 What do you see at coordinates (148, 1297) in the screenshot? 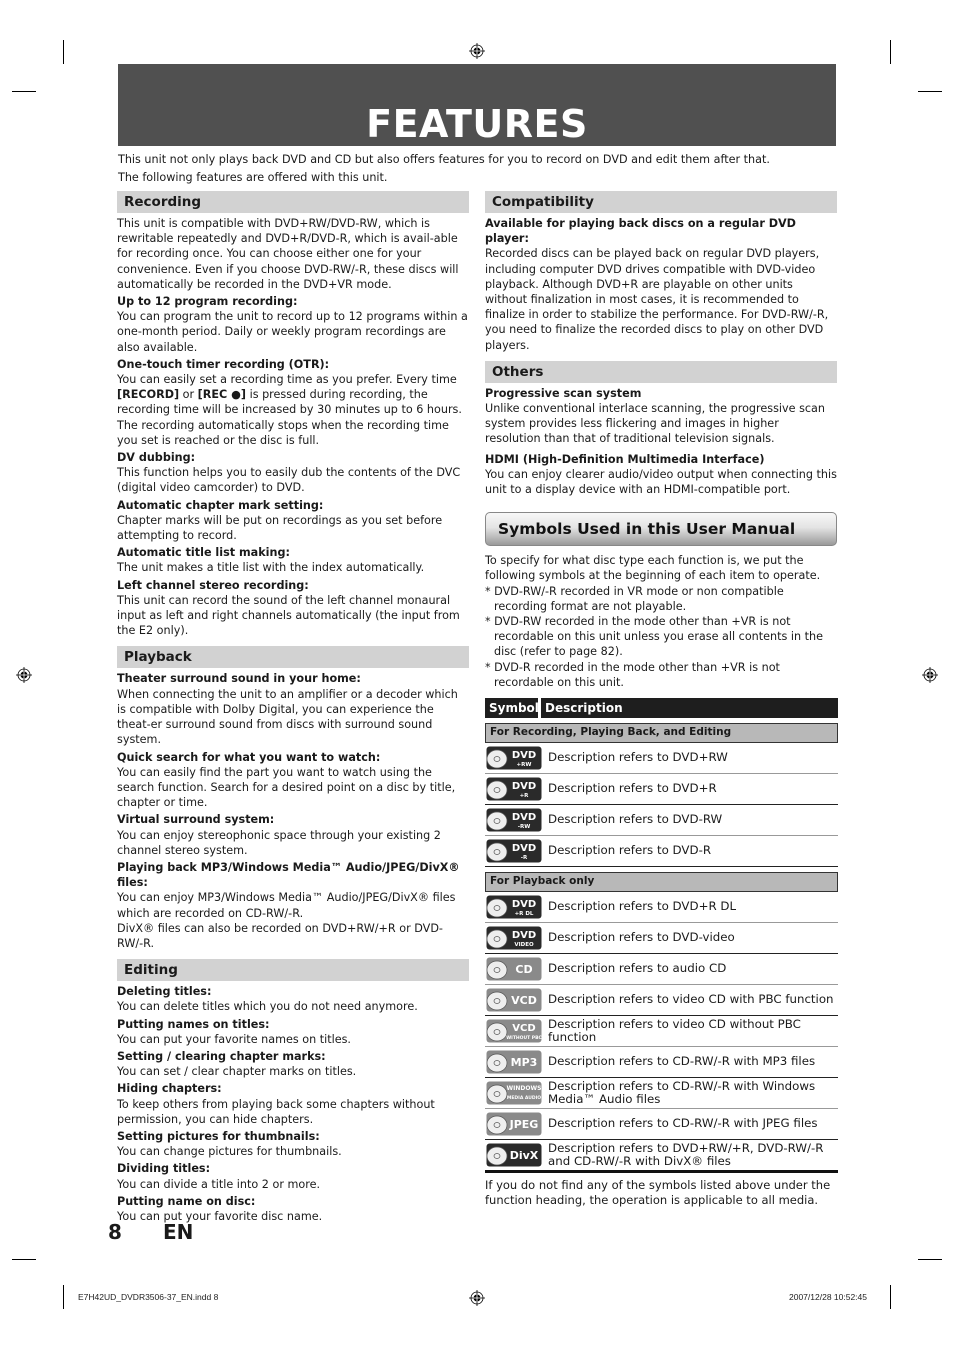
I see `footer-filename: E7H42UD_DVDR3506-37_EN.indd 8` at bounding box center [148, 1297].